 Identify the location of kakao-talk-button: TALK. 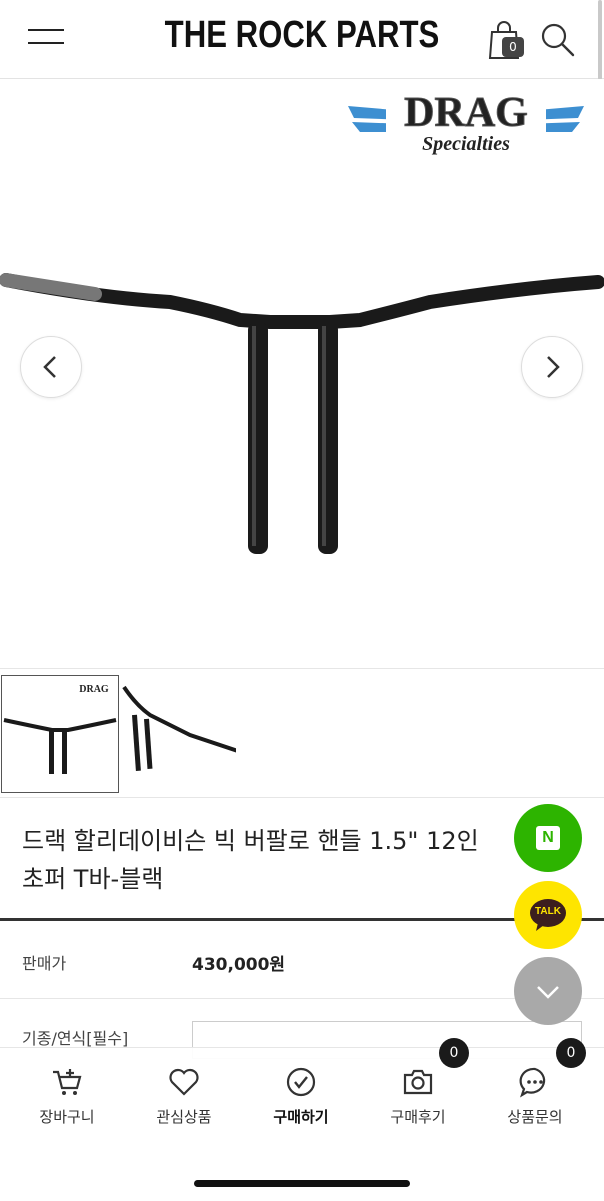
(548, 915).